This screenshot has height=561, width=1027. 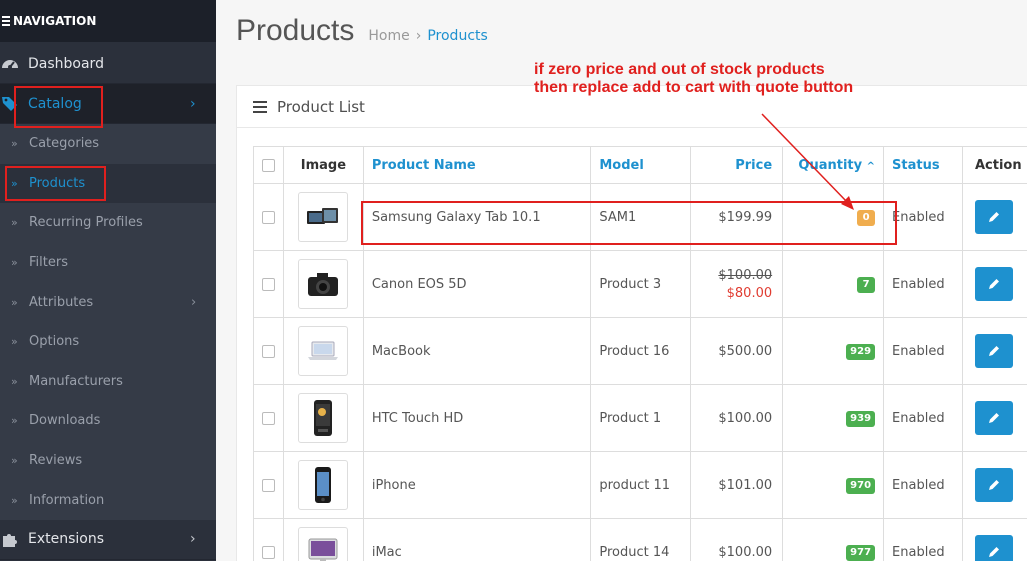 I want to click on sidebar-item-filters: » Filters, so click(x=108, y=263).